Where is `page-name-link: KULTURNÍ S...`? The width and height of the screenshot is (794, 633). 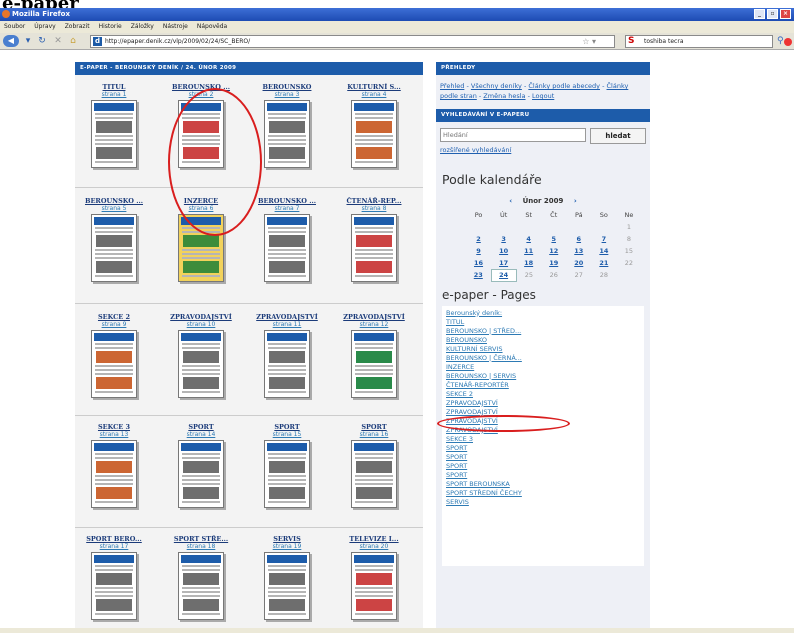
page-name-link: KULTURNÍ S... is located at coordinates (374, 87).